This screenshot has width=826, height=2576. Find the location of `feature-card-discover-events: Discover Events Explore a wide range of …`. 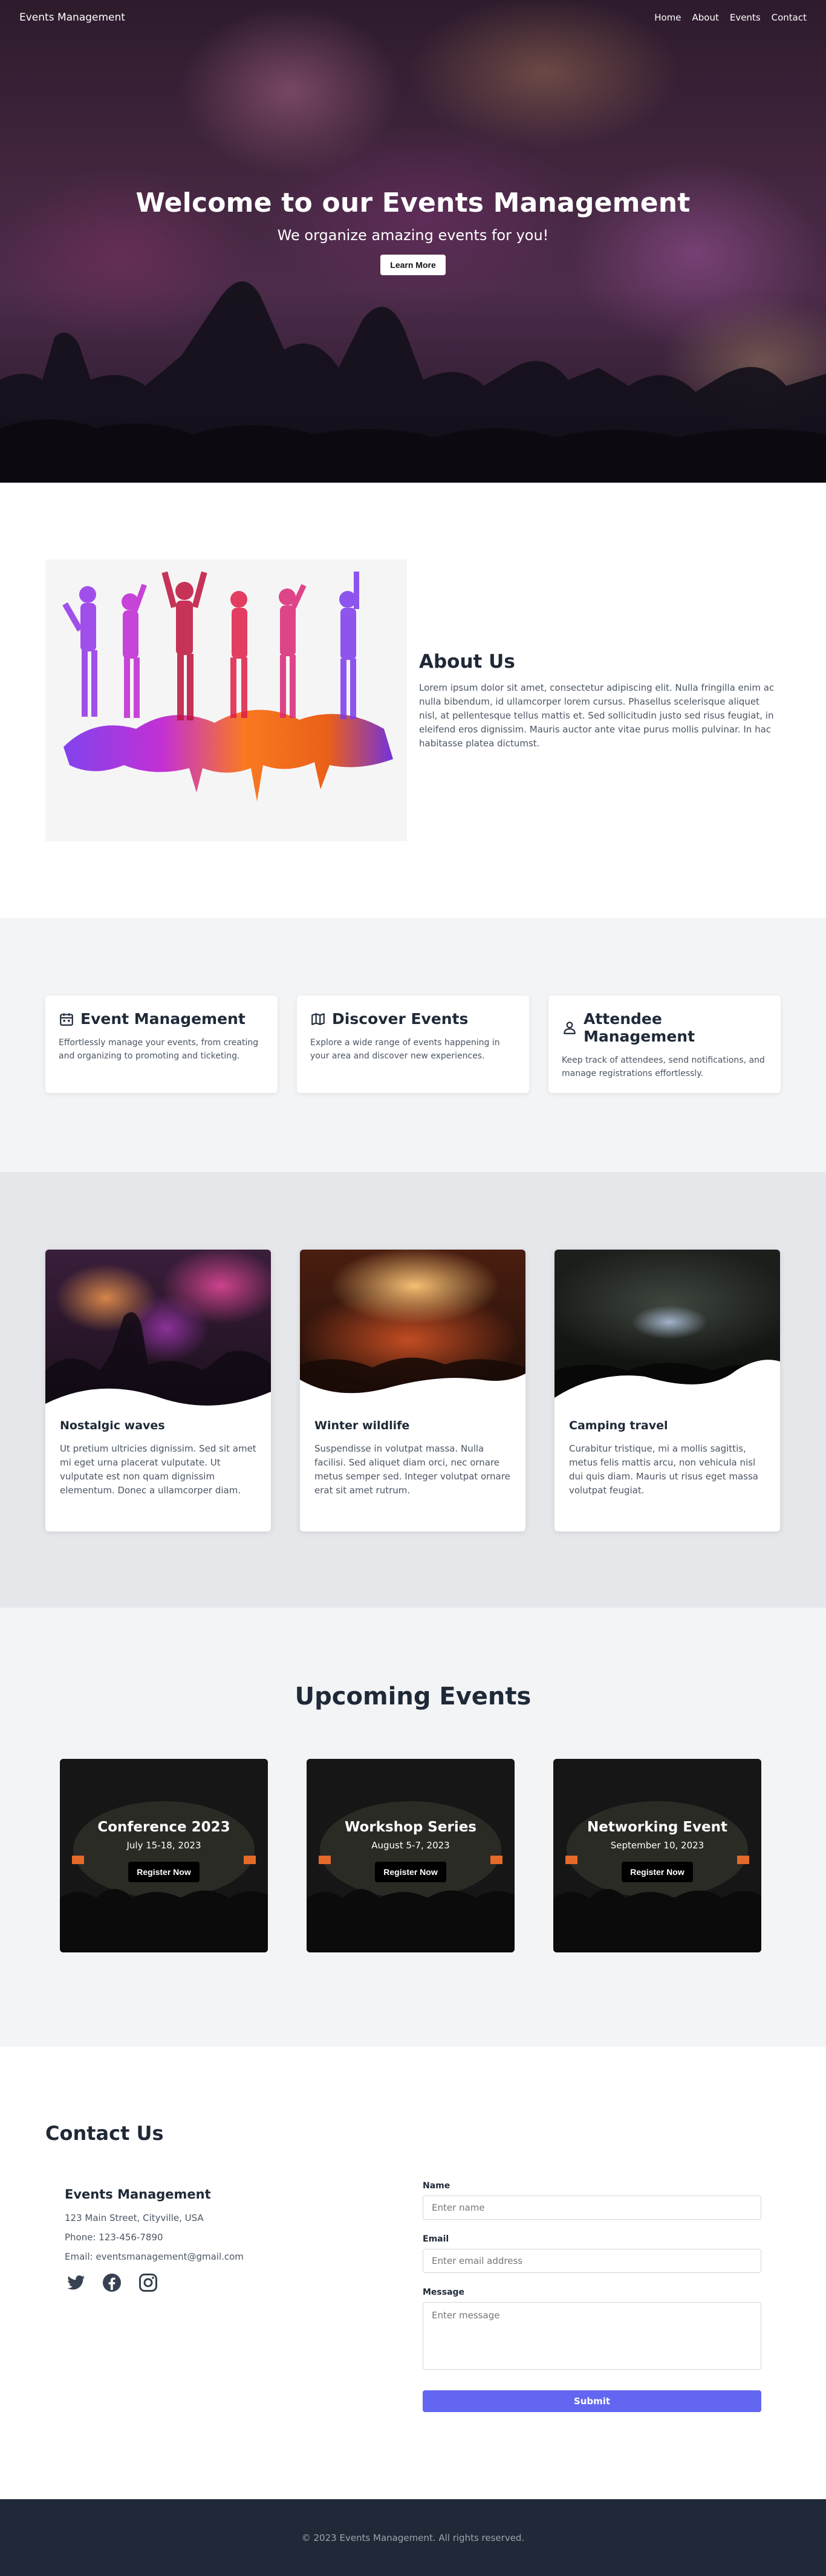

feature-card-discover-events: Discover Events Explore a wide range of … is located at coordinates (413, 1044).